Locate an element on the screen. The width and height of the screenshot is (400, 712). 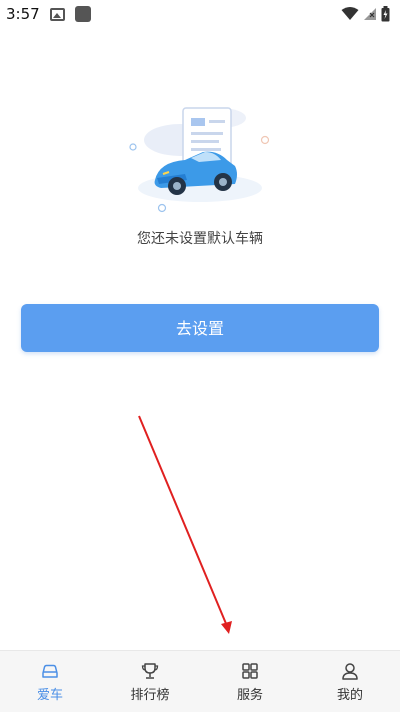
car-icon is located at coordinates (50, 671).